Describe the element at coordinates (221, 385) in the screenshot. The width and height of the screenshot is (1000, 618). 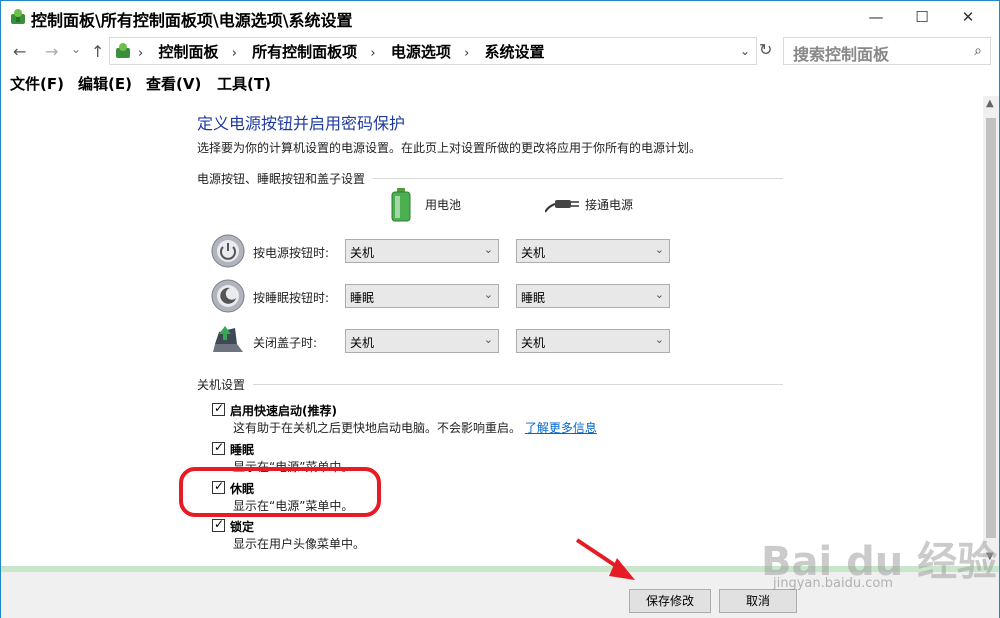
I see `shutdown-group-label: 关机设置` at that location.